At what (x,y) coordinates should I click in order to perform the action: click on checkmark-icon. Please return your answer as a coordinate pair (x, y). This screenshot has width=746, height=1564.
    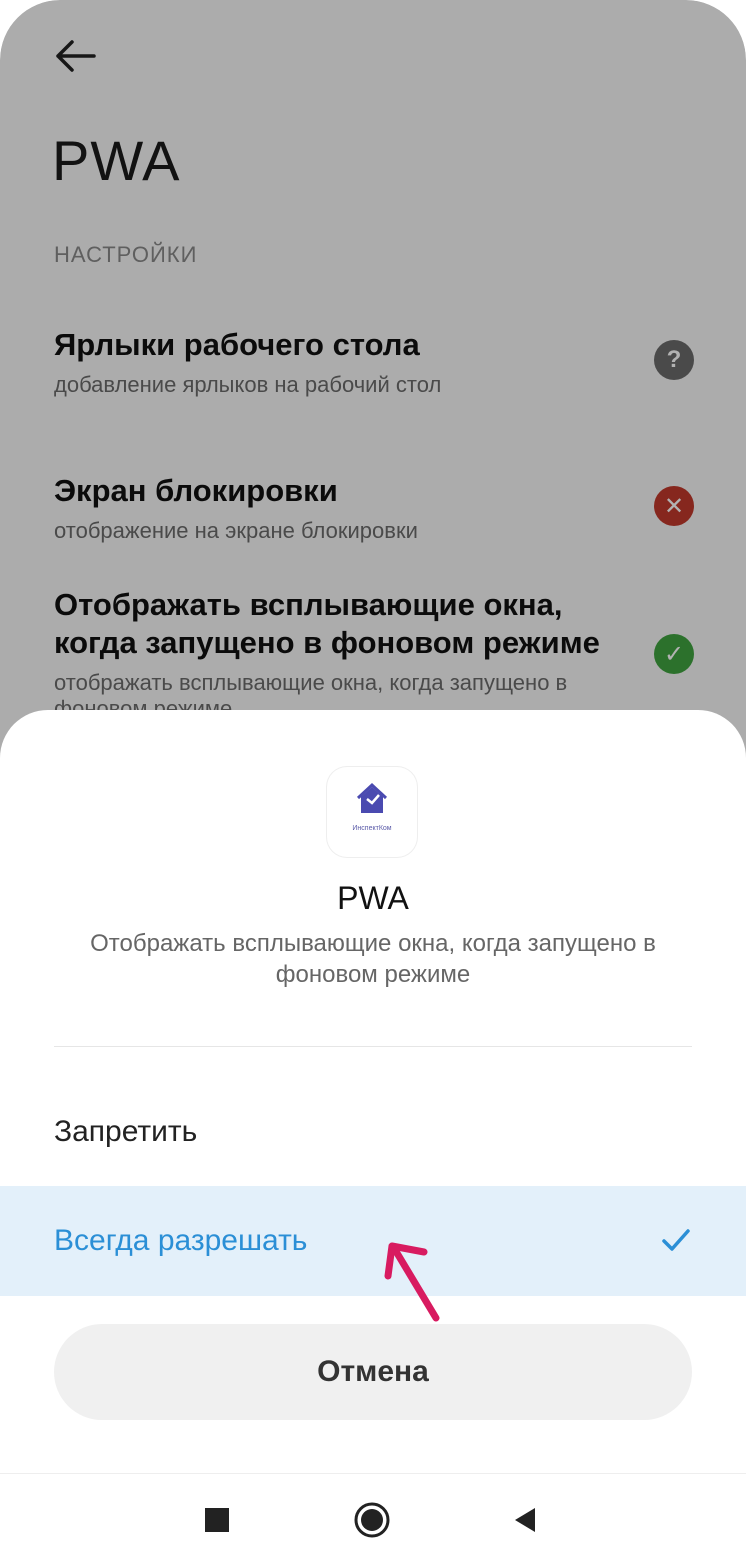
    Looking at the image, I should click on (676, 1240).